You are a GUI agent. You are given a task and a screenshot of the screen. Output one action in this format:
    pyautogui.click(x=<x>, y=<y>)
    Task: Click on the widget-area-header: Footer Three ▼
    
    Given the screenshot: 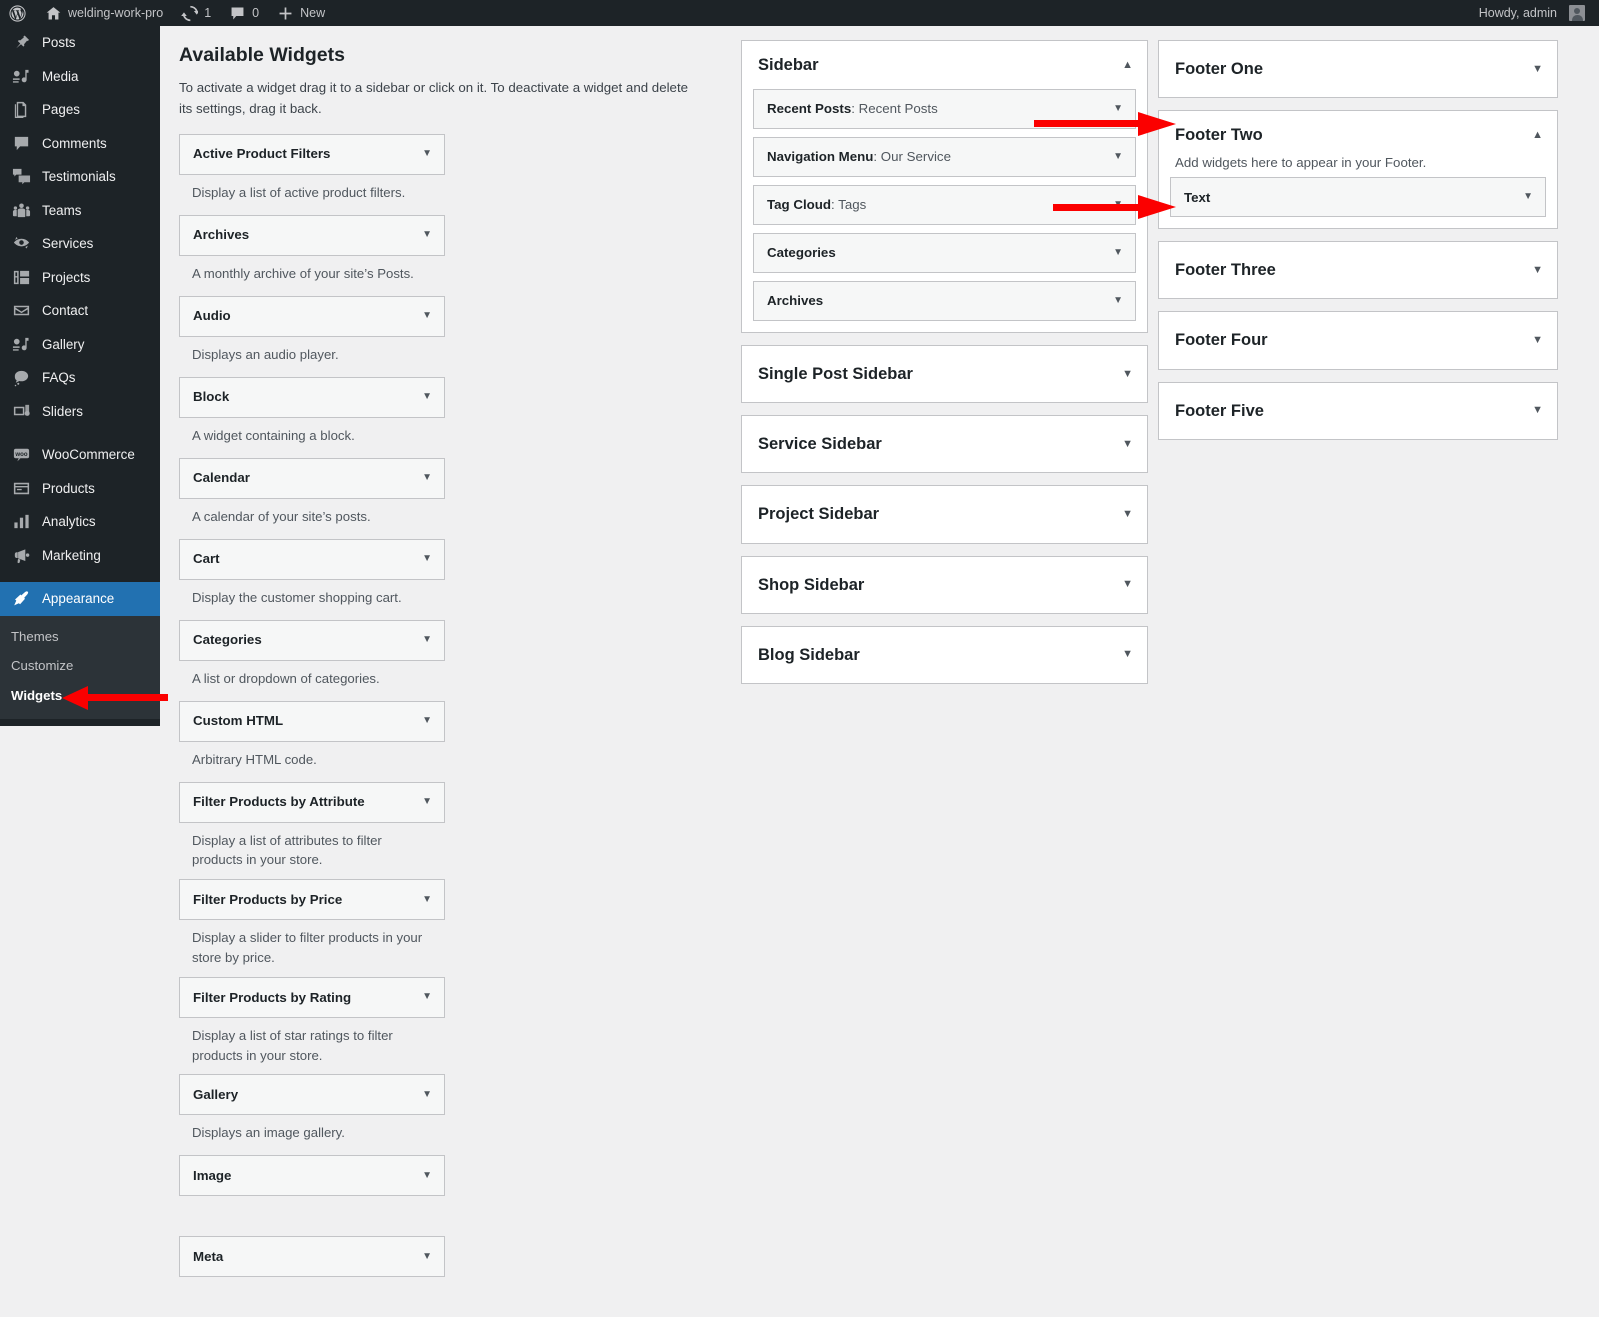 What is the action you would take?
    pyautogui.click(x=1358, y=270)
    